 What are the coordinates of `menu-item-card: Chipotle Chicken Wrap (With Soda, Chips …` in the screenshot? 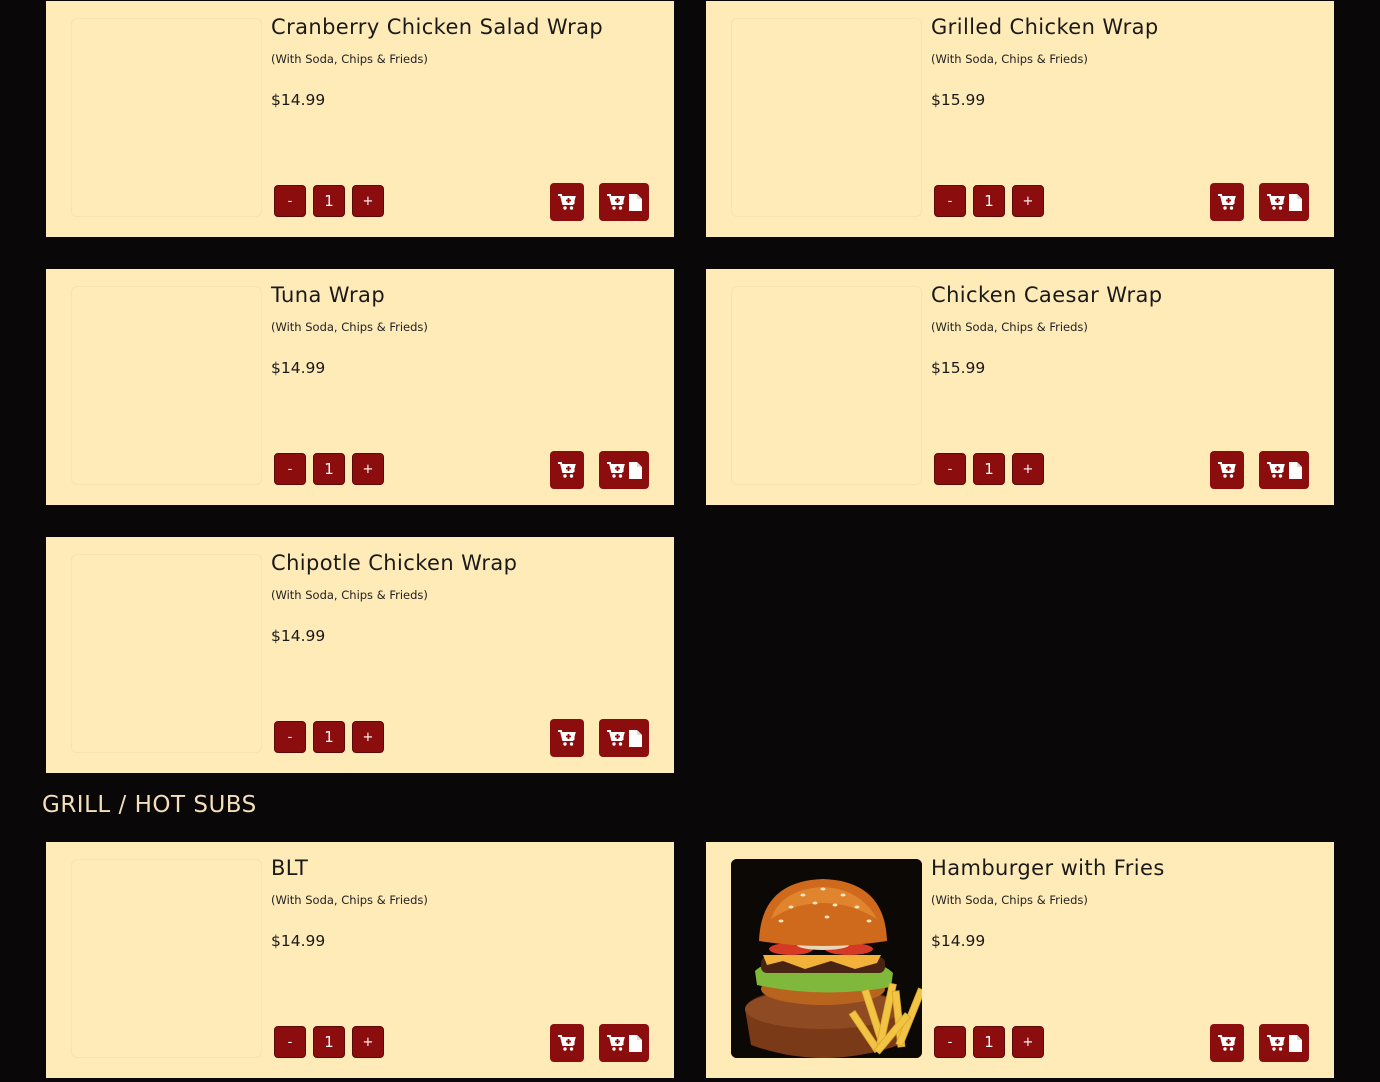 It's located at (360, 655).